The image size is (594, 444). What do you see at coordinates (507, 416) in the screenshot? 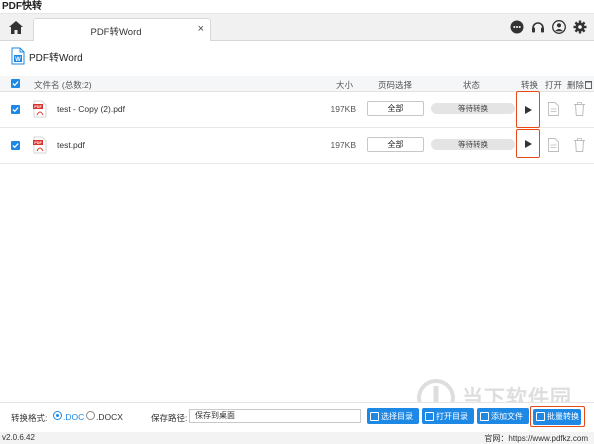
I see `add-file-label: 添加文件` at bounding box center [507, 416].